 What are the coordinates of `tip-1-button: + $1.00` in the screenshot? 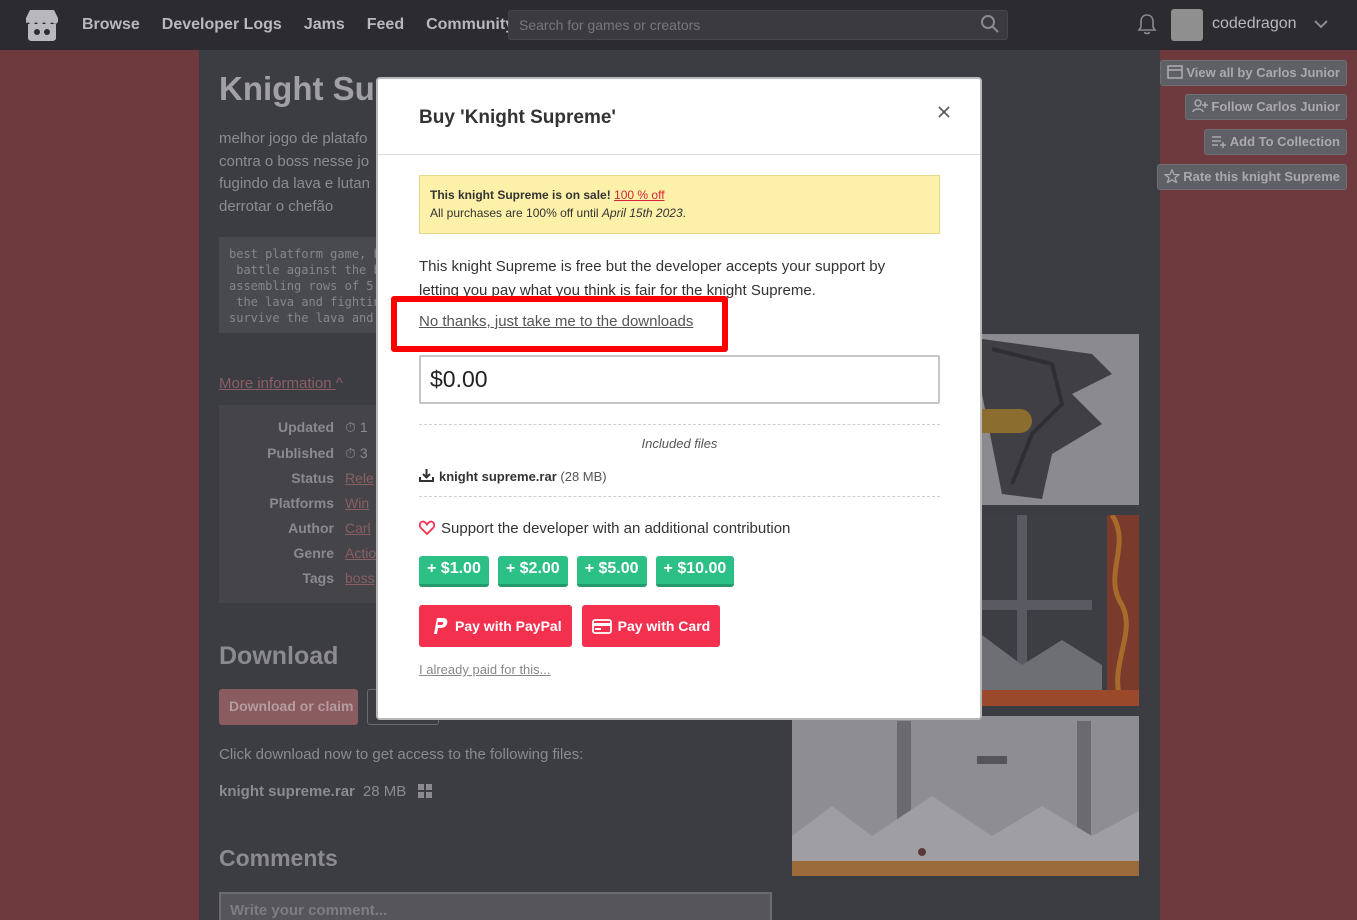 It's located at (454, 571).